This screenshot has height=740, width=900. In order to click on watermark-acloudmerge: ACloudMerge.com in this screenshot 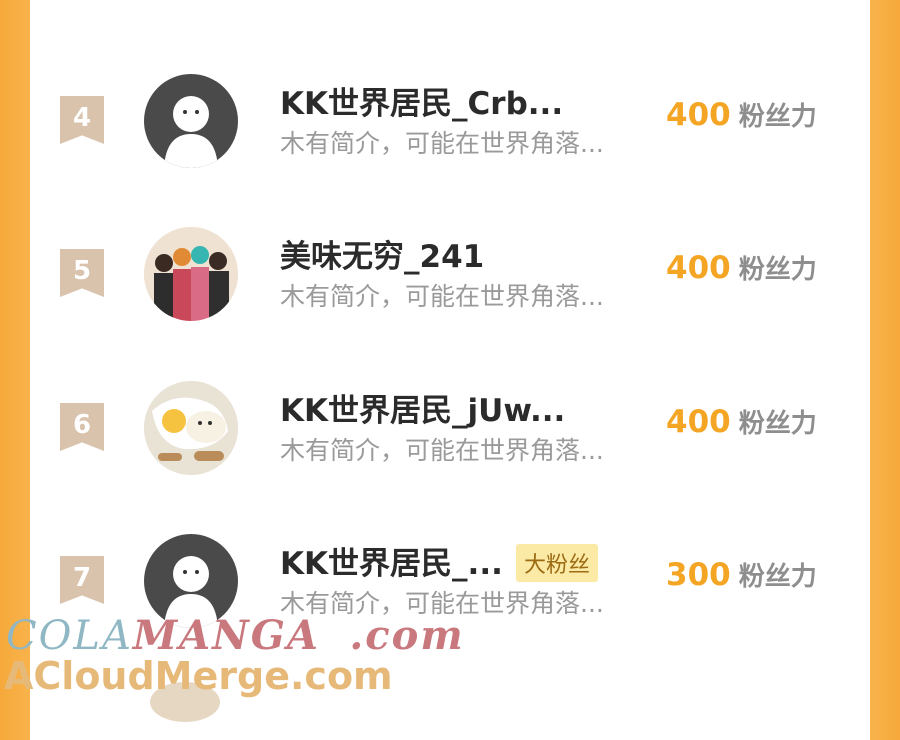, I will do `click(198, 676)`.